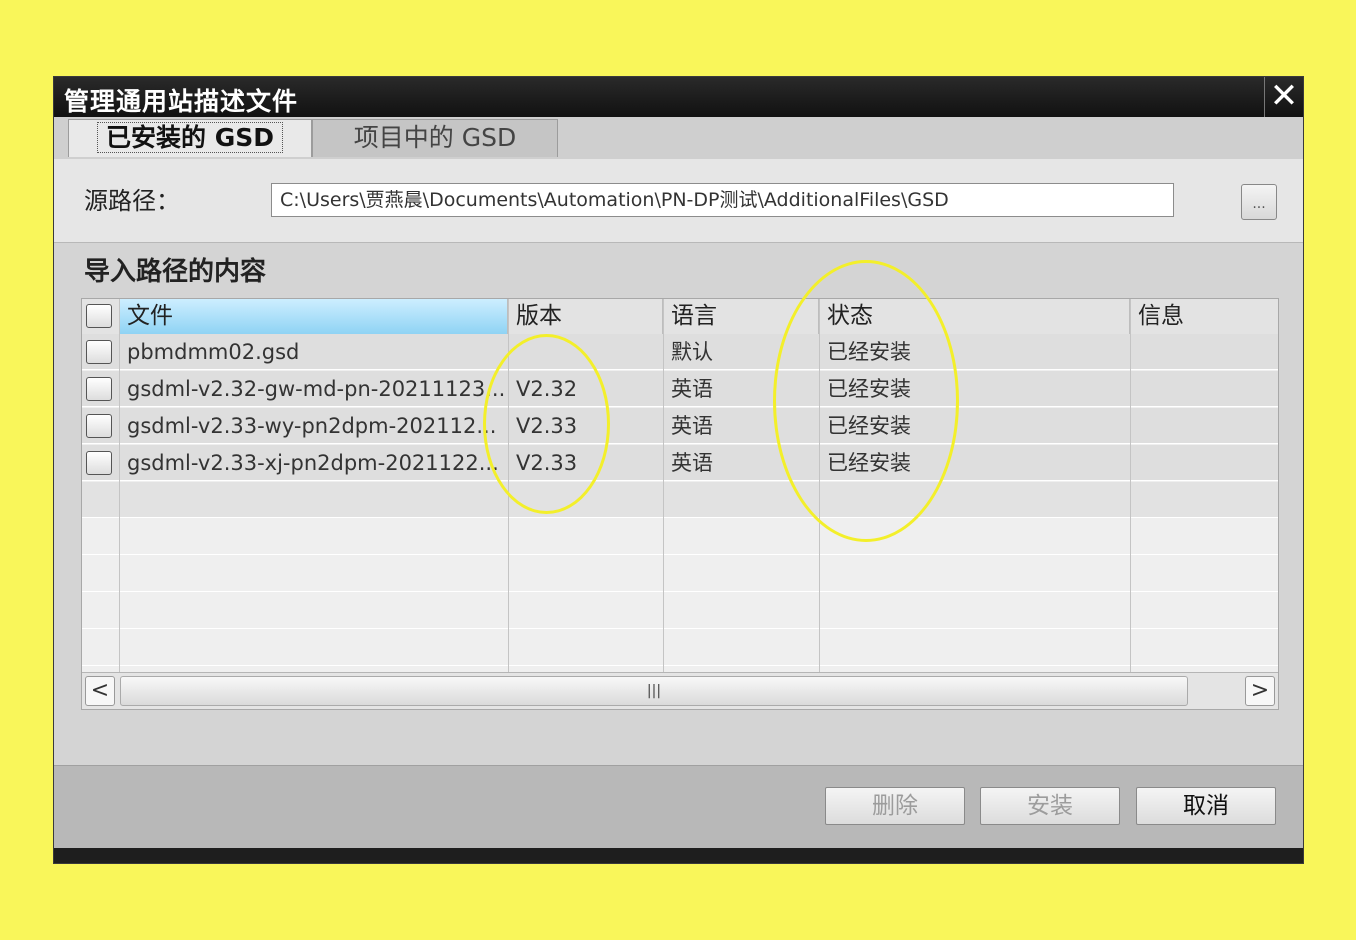 The height and width of the screenshot is (940, 1356). What do you see at coordinates (678, 807) in the screenshot?
I see `dialog-footer: 删除 安装 取消` at bounding box center [678, 807].